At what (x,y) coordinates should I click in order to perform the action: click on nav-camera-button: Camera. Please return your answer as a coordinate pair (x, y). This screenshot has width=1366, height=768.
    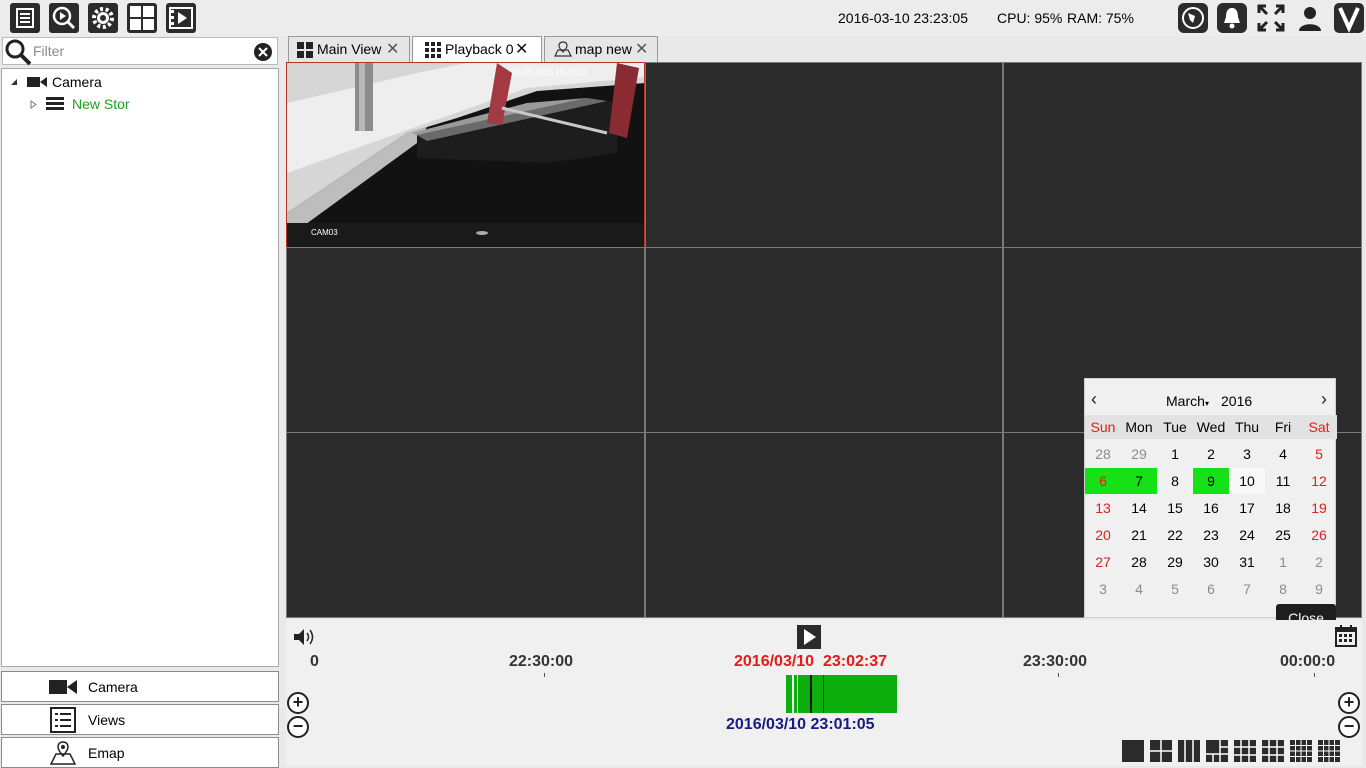
    Looking at the image, I should click on (140, 686).